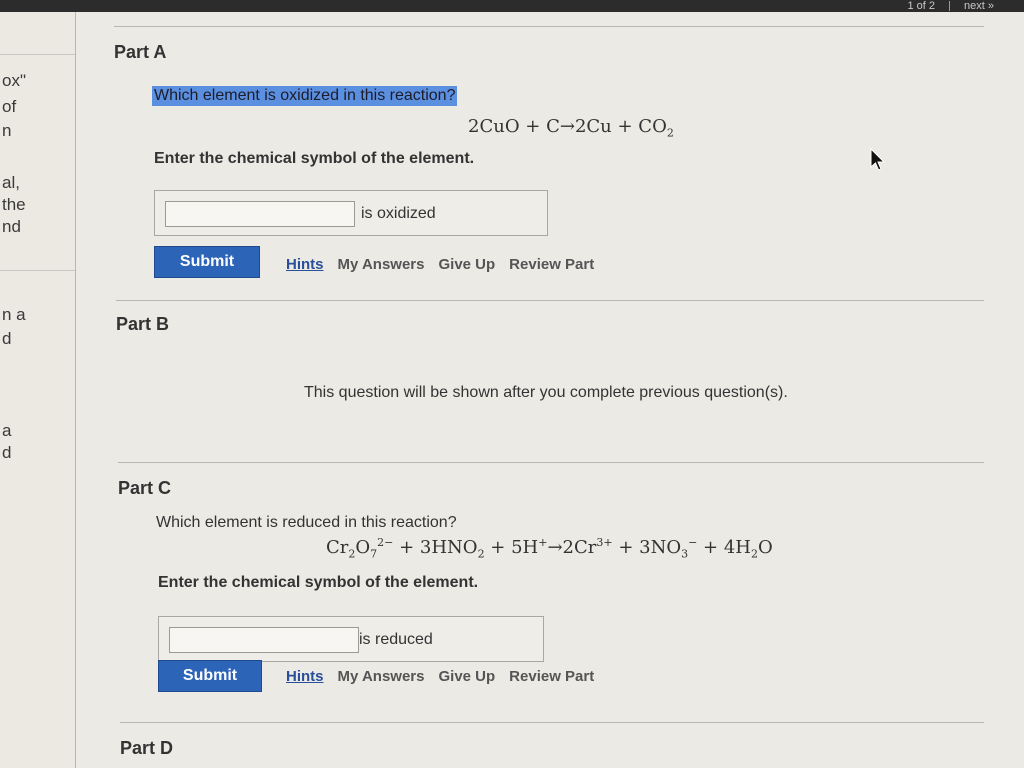 This screenshot has width=1024, height=768. What do you see at coordinates (7, 130) in the screenshot?
I see `sidebar-text: n` at bounding box center [7, 130].